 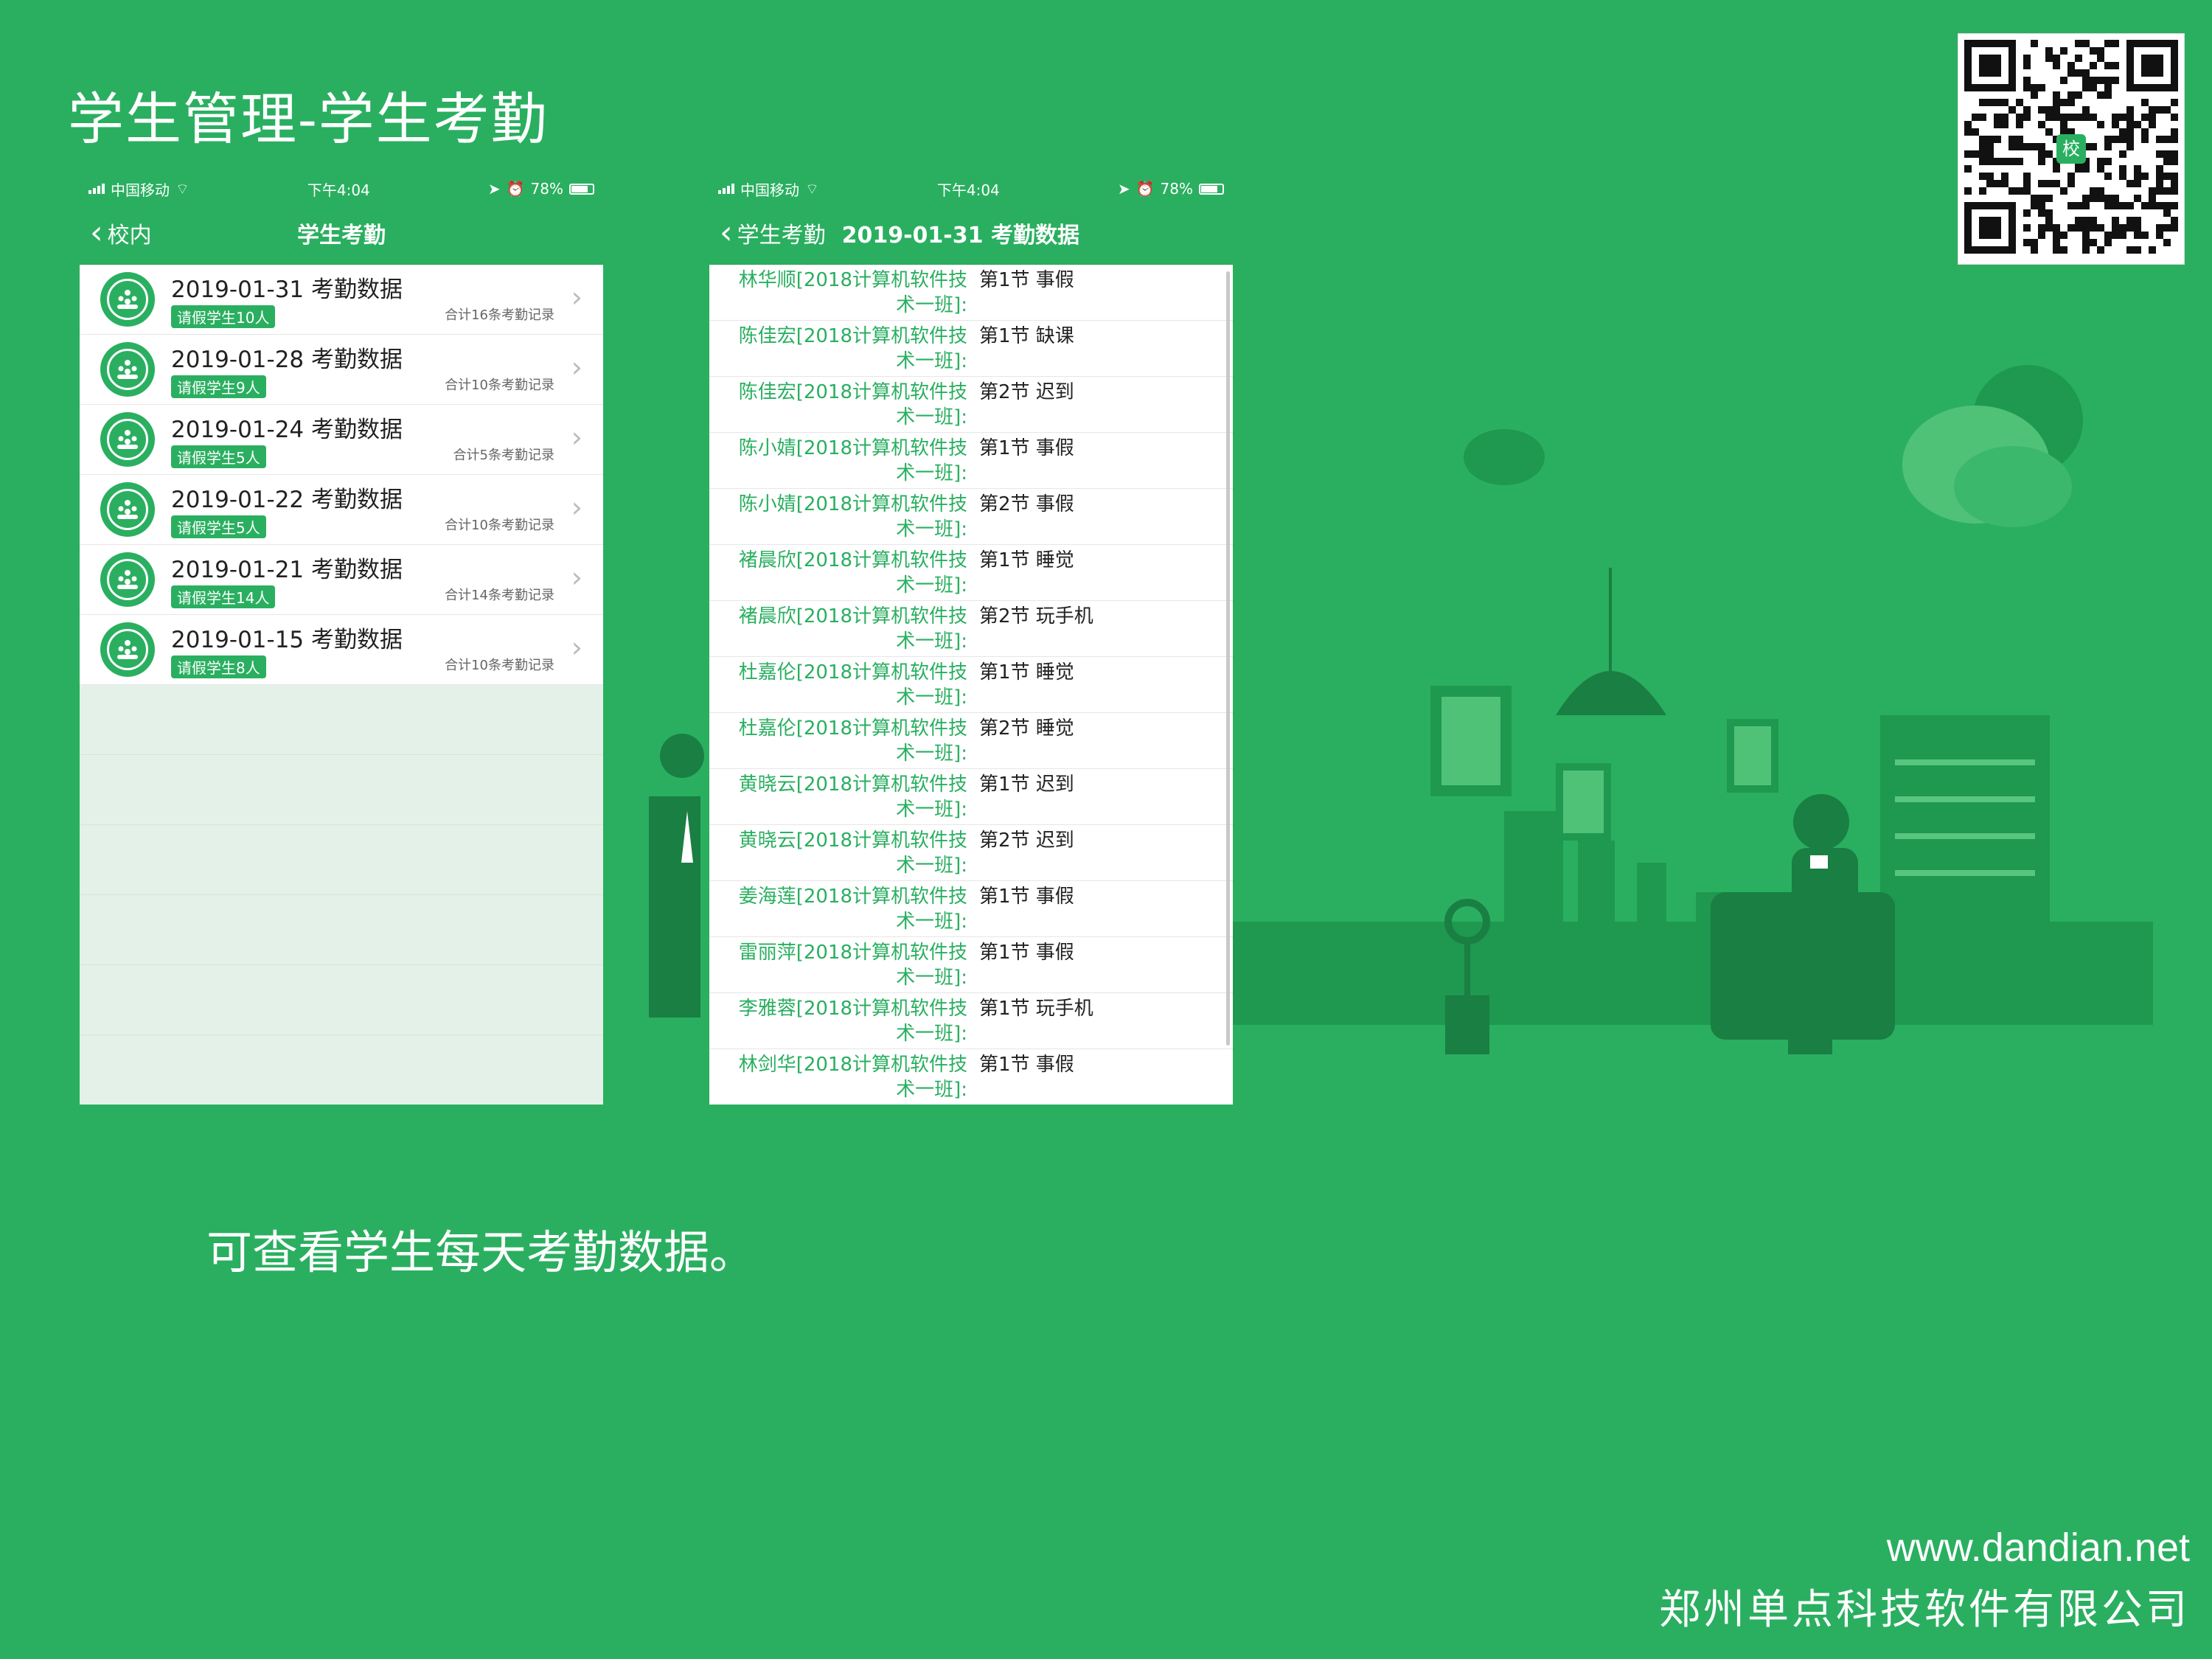 I want to click on nav-bar: ‹ 学生考勤 2019-01-31 考勤数据, so click(x=971, y=233).